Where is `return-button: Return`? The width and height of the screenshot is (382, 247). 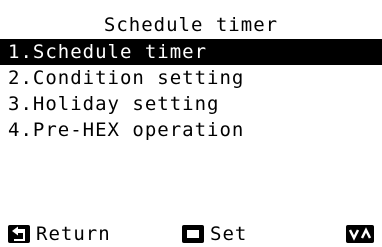 return-button: Return is located at coordinates (59, 234).